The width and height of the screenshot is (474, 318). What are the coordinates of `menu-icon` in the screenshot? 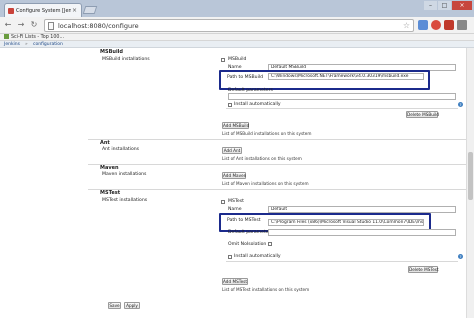 It's located at (462, 25).